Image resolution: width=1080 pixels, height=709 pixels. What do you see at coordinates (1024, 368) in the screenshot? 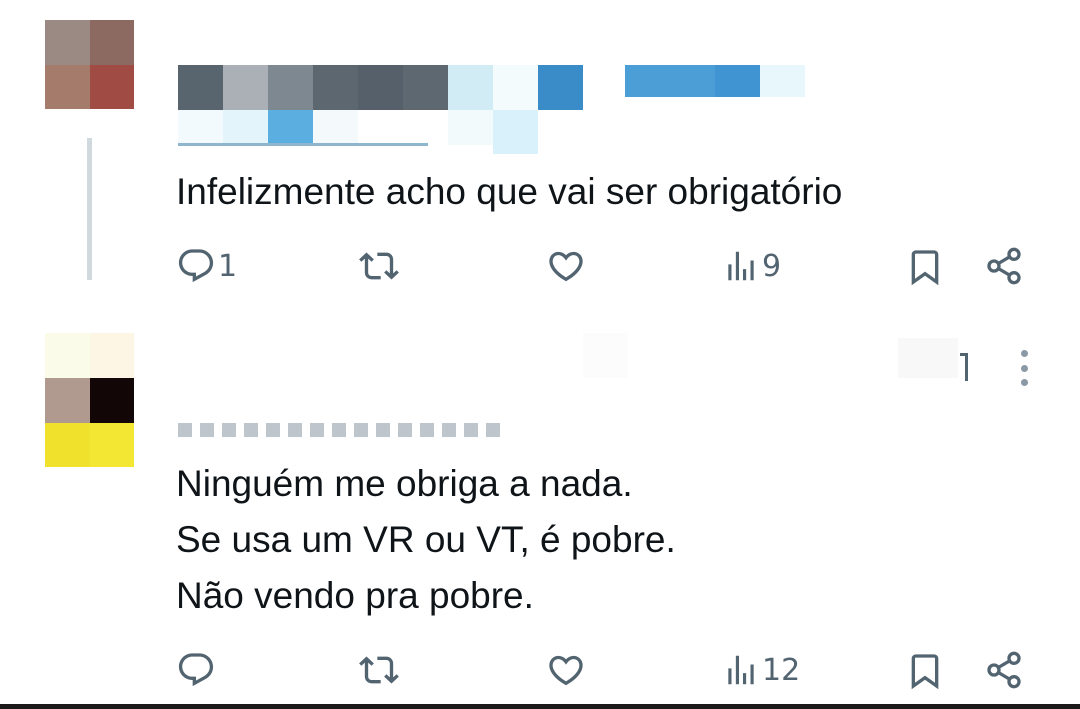
I see `more-icon` at bounding box center [1024, 368].